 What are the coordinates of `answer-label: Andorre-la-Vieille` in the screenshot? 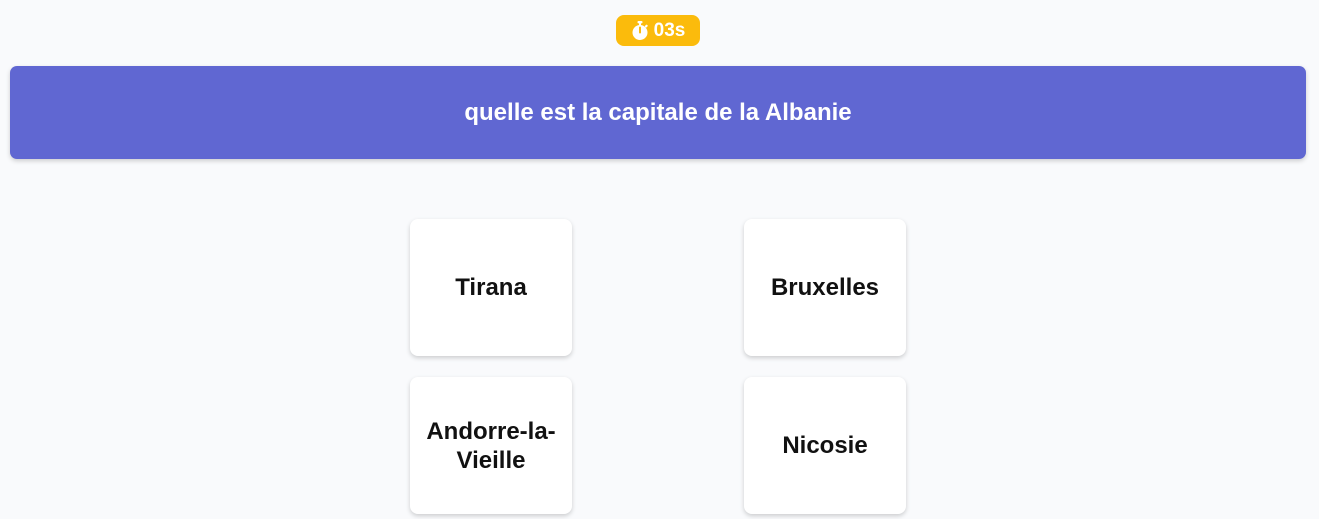 It's located at (491, 445).